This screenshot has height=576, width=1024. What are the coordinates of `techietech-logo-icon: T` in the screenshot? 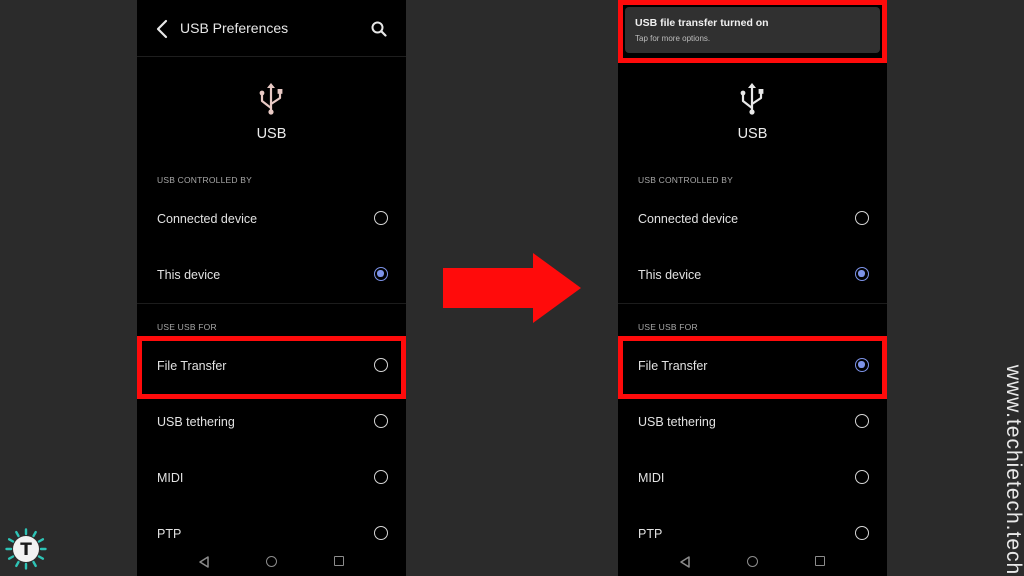 It's located at (26, 549).